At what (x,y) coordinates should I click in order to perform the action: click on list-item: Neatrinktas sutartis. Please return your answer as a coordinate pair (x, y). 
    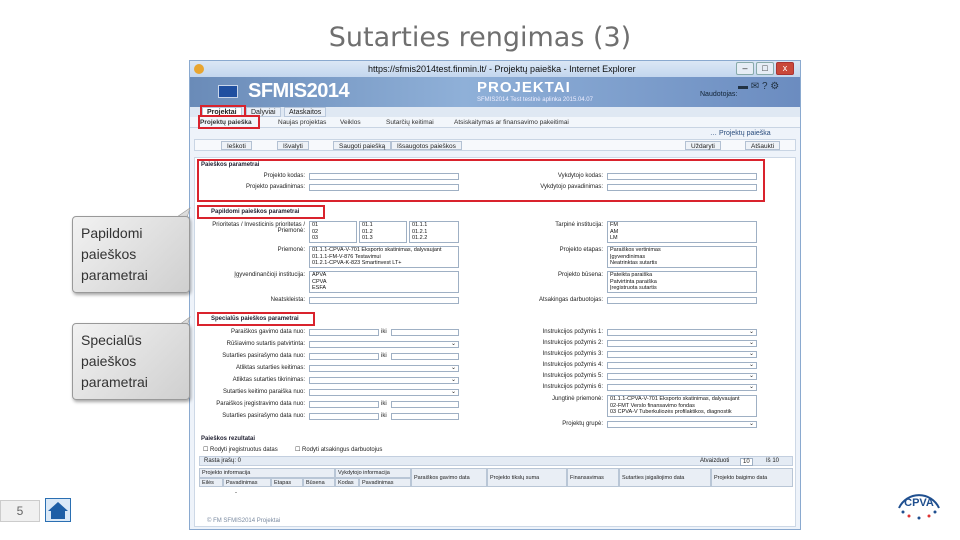
    Looking at the image, I should click on (682, 263).